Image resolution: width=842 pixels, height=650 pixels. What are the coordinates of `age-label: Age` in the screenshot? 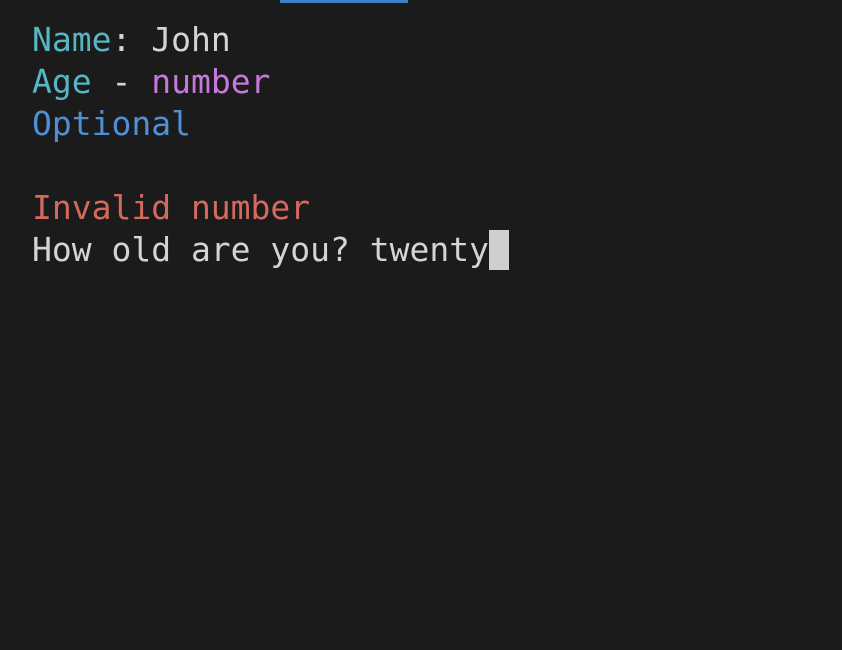 It's located at (62, 81).